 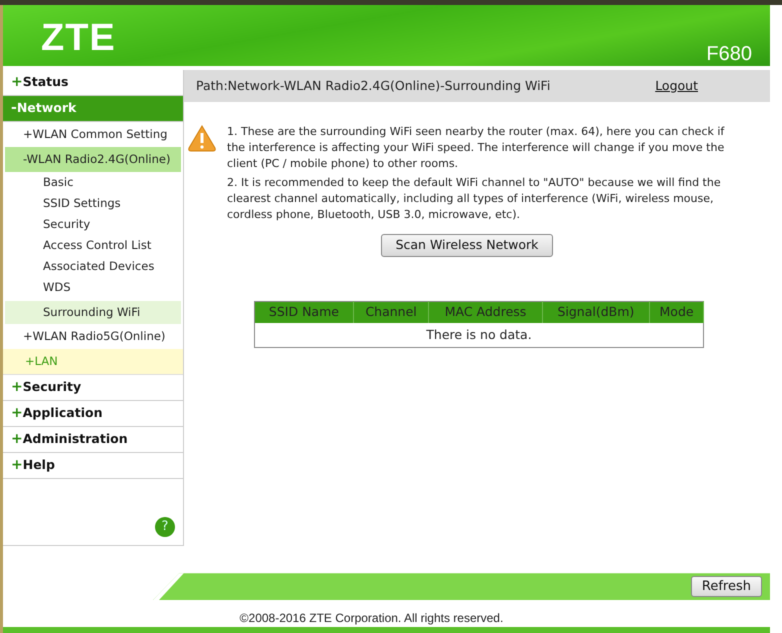 I want to click on menu-item: SSID Settings, so click(x=93, y=203).